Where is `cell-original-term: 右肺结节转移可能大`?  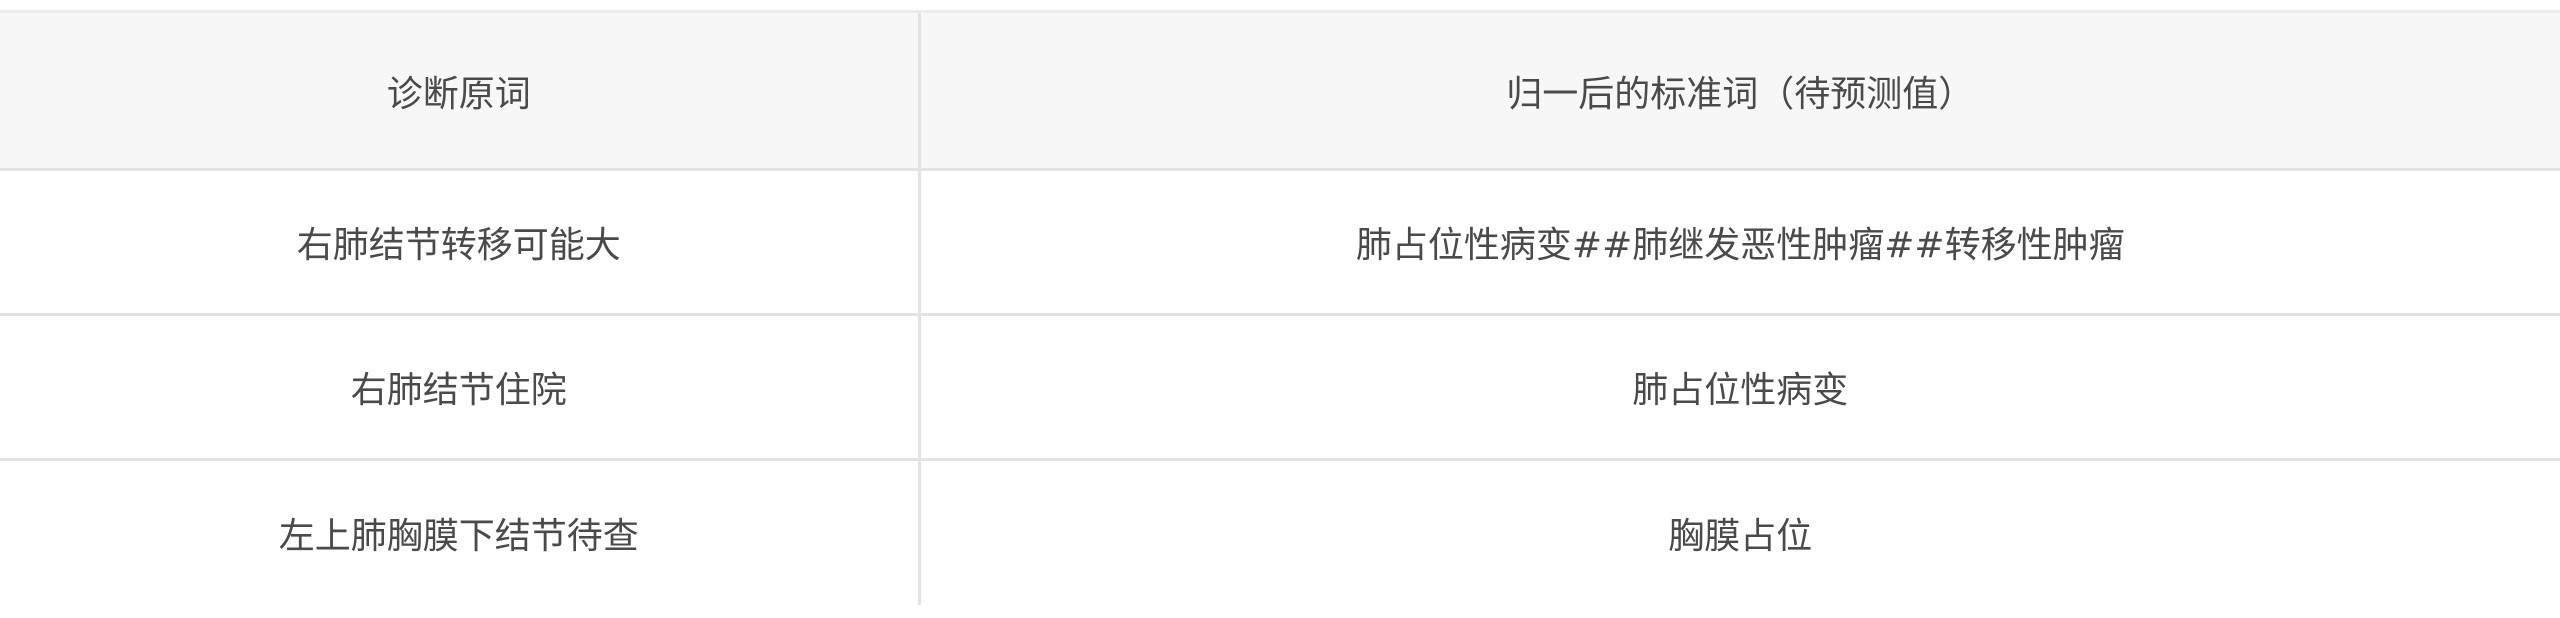
cell-original-term: 右肺结节转移可能大 is located at coordinates (459, 242).